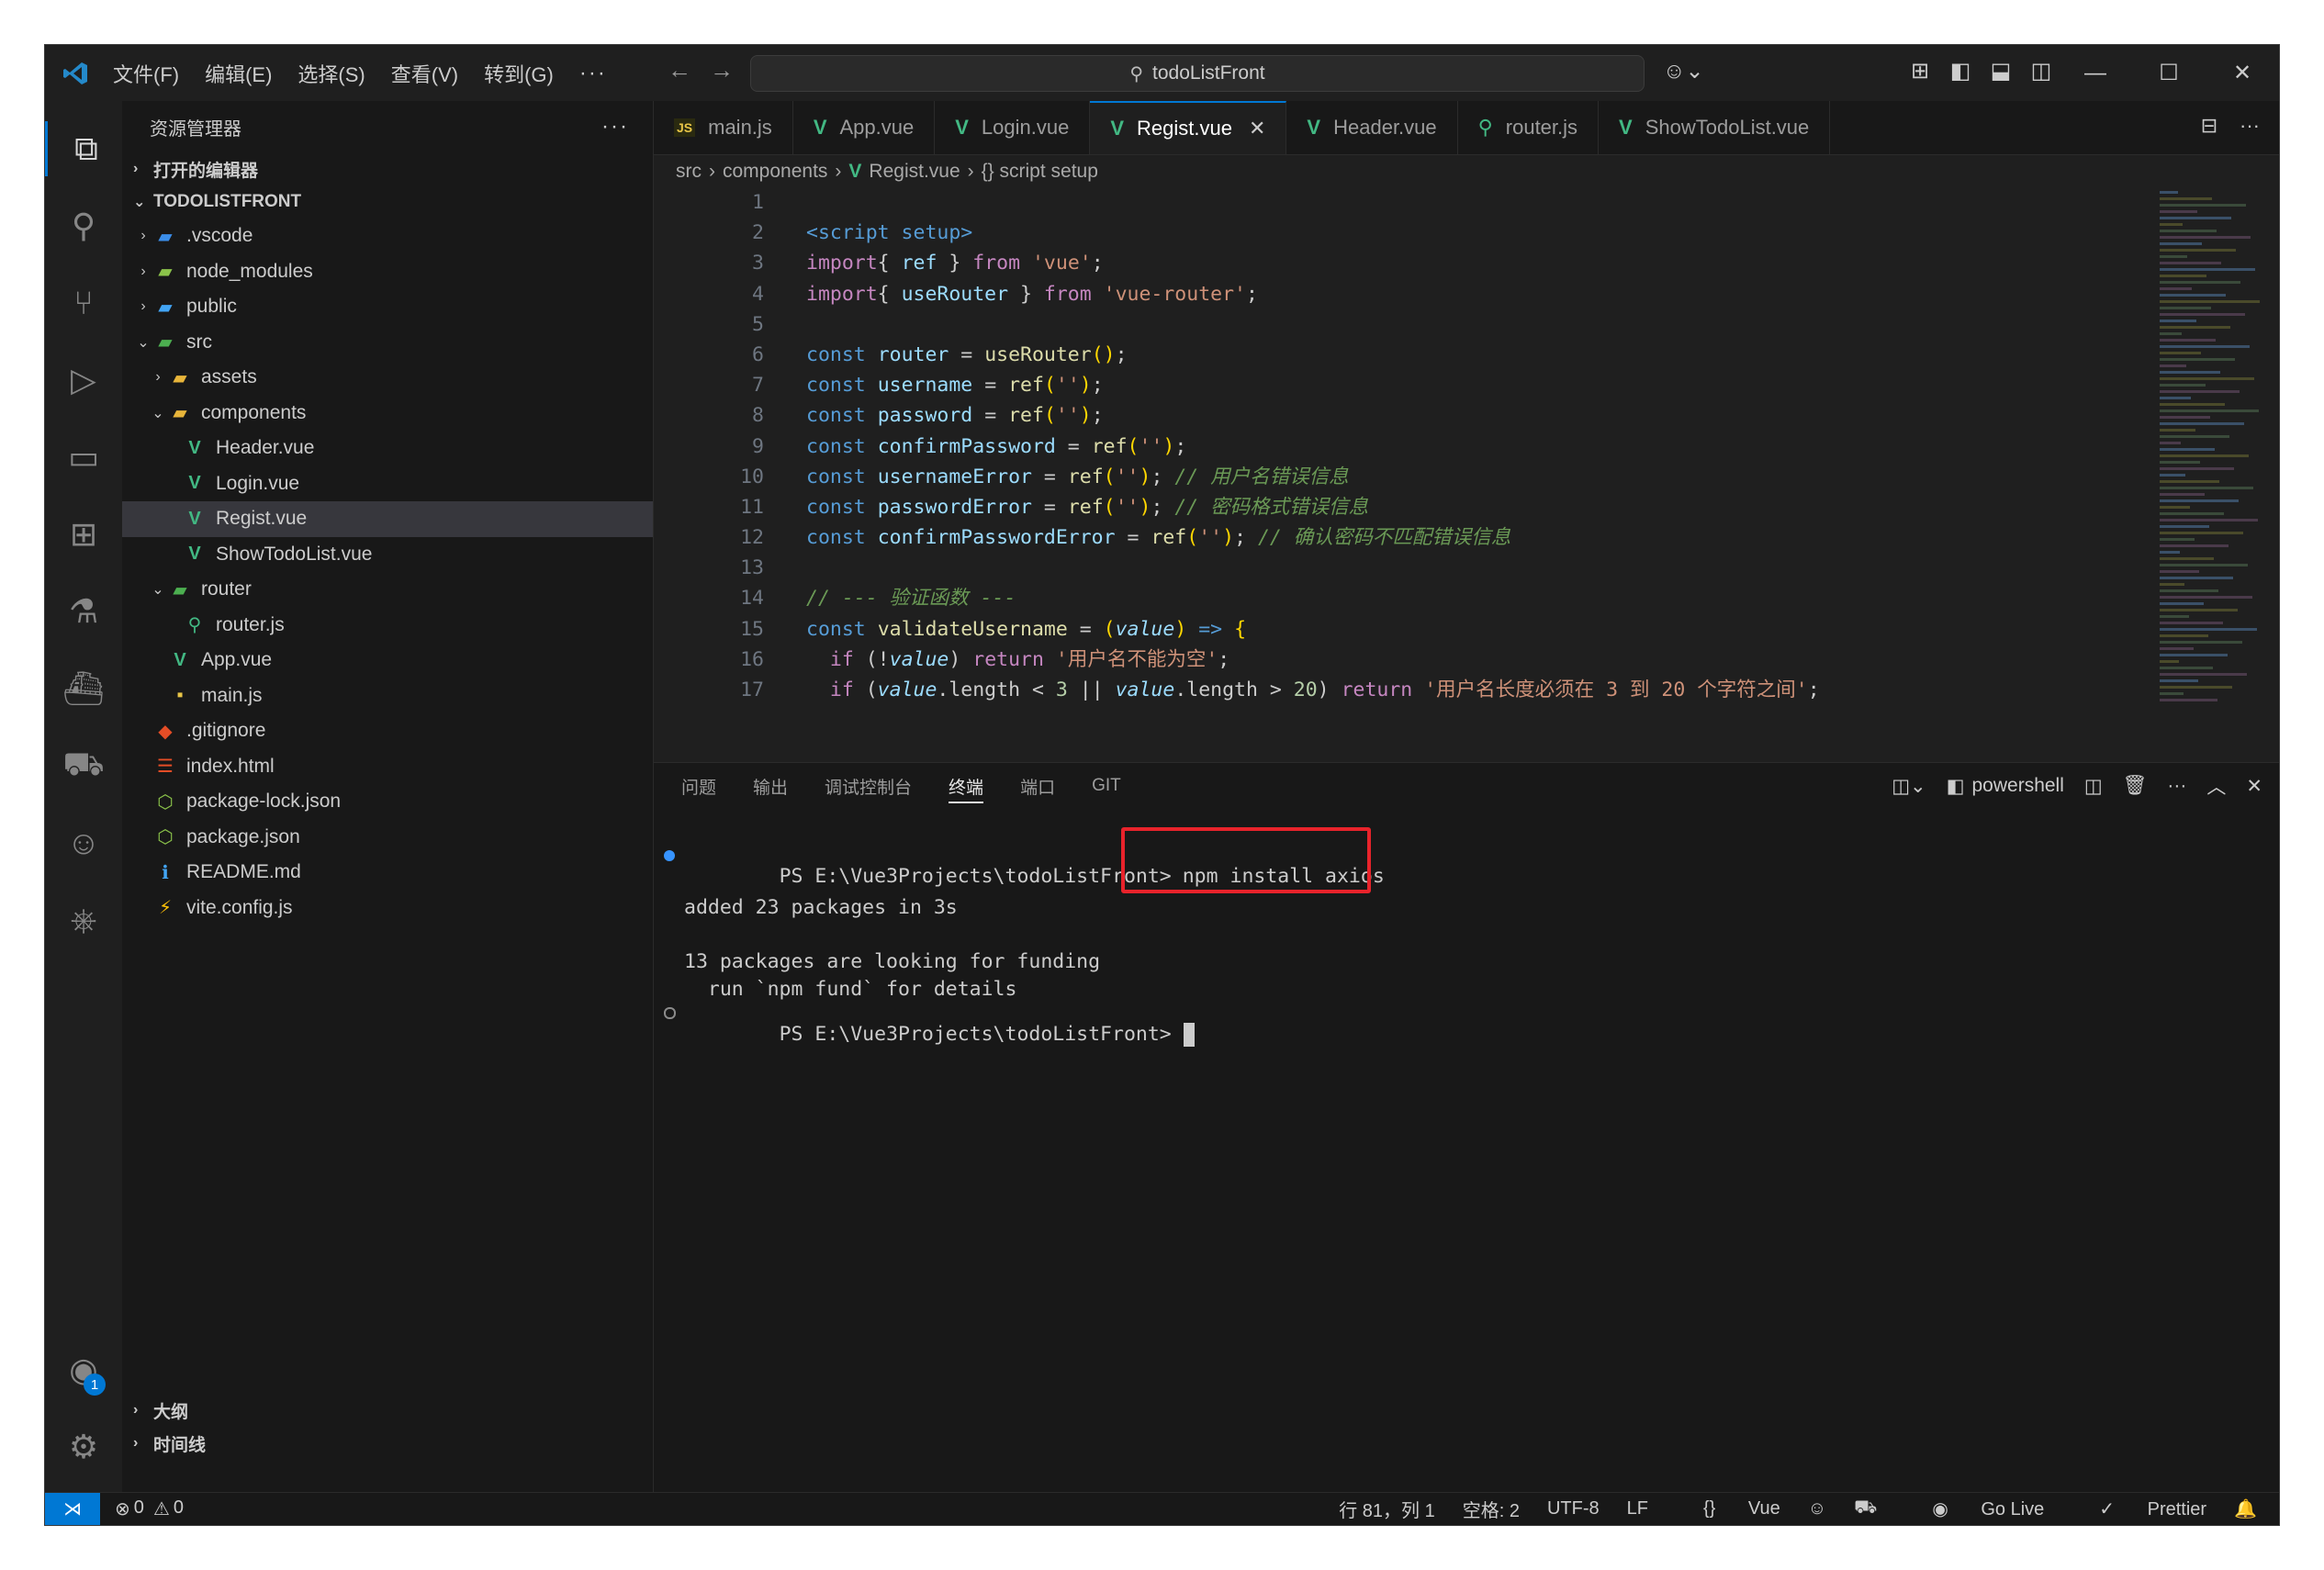 The image size is (2324, 1570). Describe the element at coordinates (84, 920) in the screenshot. I see `kubernetes-icon: ⎈` at that location.